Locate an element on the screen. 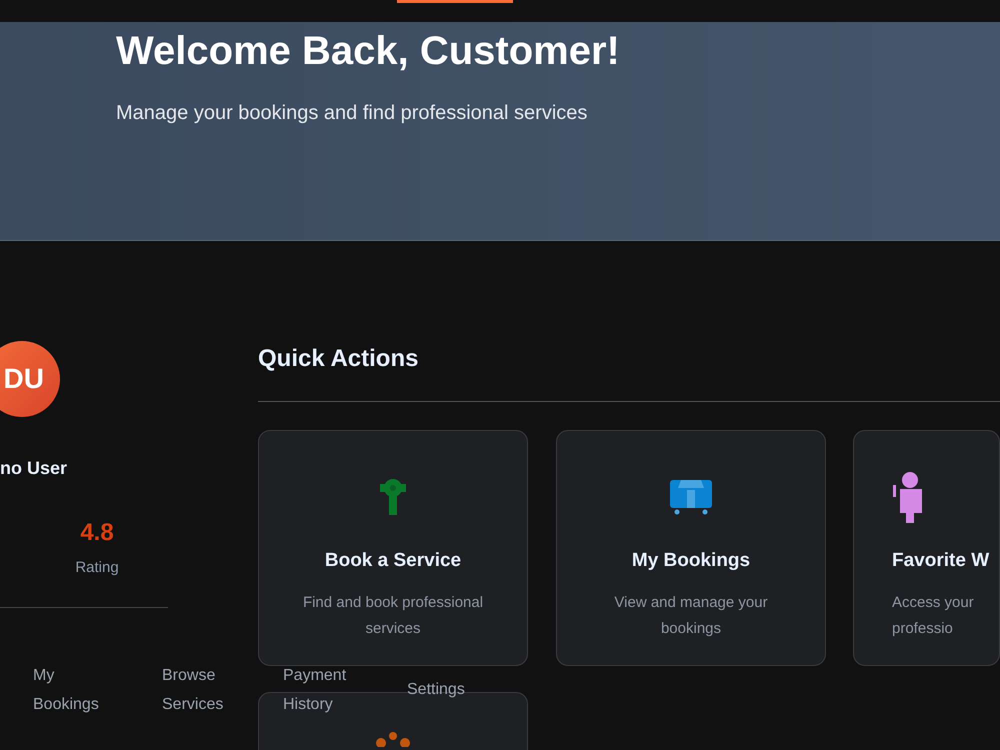 The height and width of the screenshot is (750, 1000). card-description: Access your professio is located at coordinates (933, 615).